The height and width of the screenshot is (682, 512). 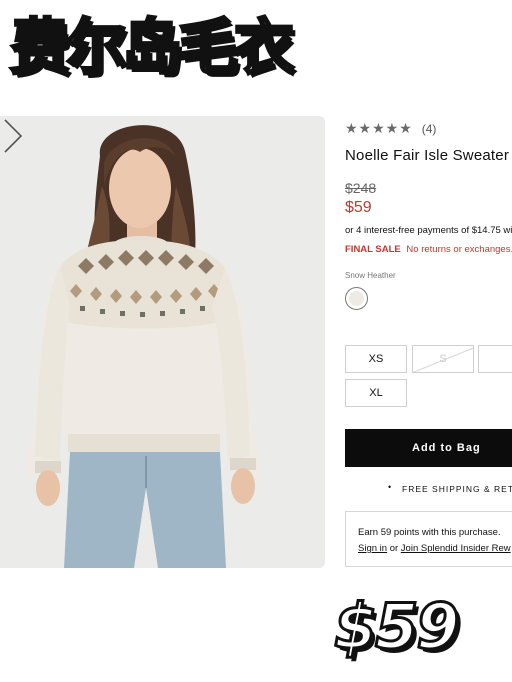 What do you see at coordinates (429, 129) in the screenshot?
I see `rating-count: (4)` at bounding box center [429, 129].